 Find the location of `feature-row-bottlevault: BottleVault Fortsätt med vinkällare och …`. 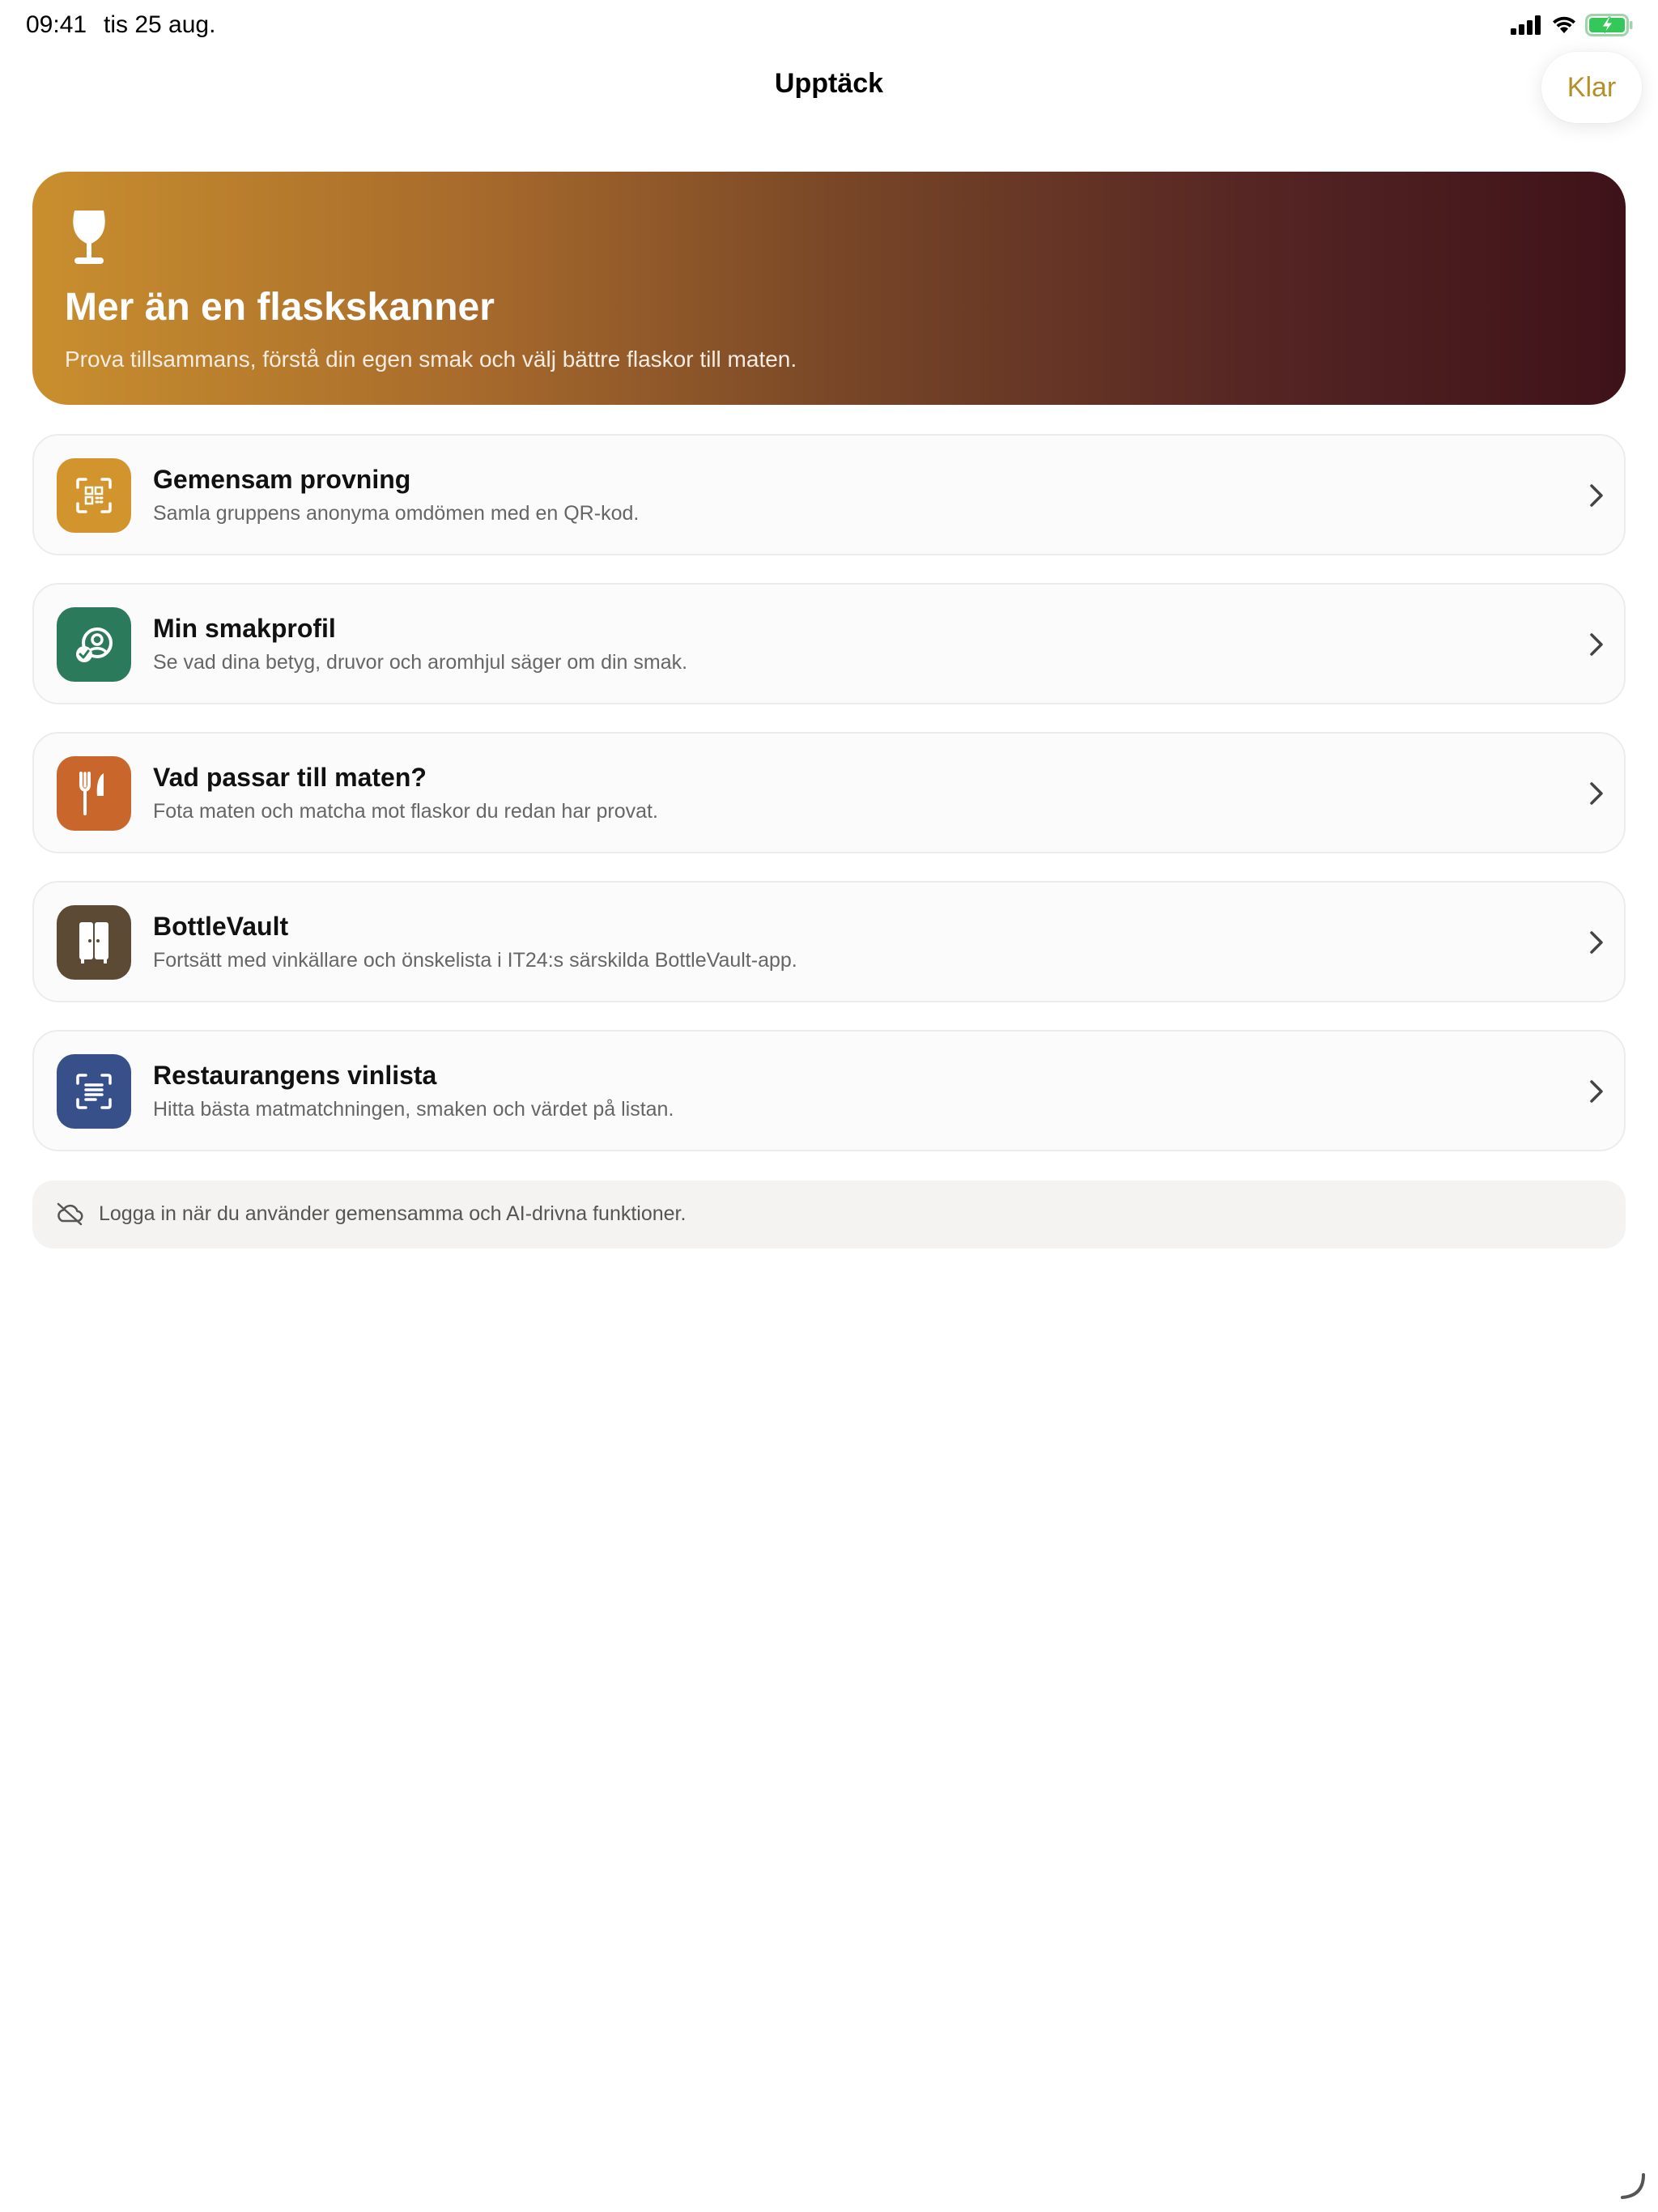

feature-row-bottlevault: BottleVault Fortsätt med vinkällare och … is located at coordinates (829, 942).